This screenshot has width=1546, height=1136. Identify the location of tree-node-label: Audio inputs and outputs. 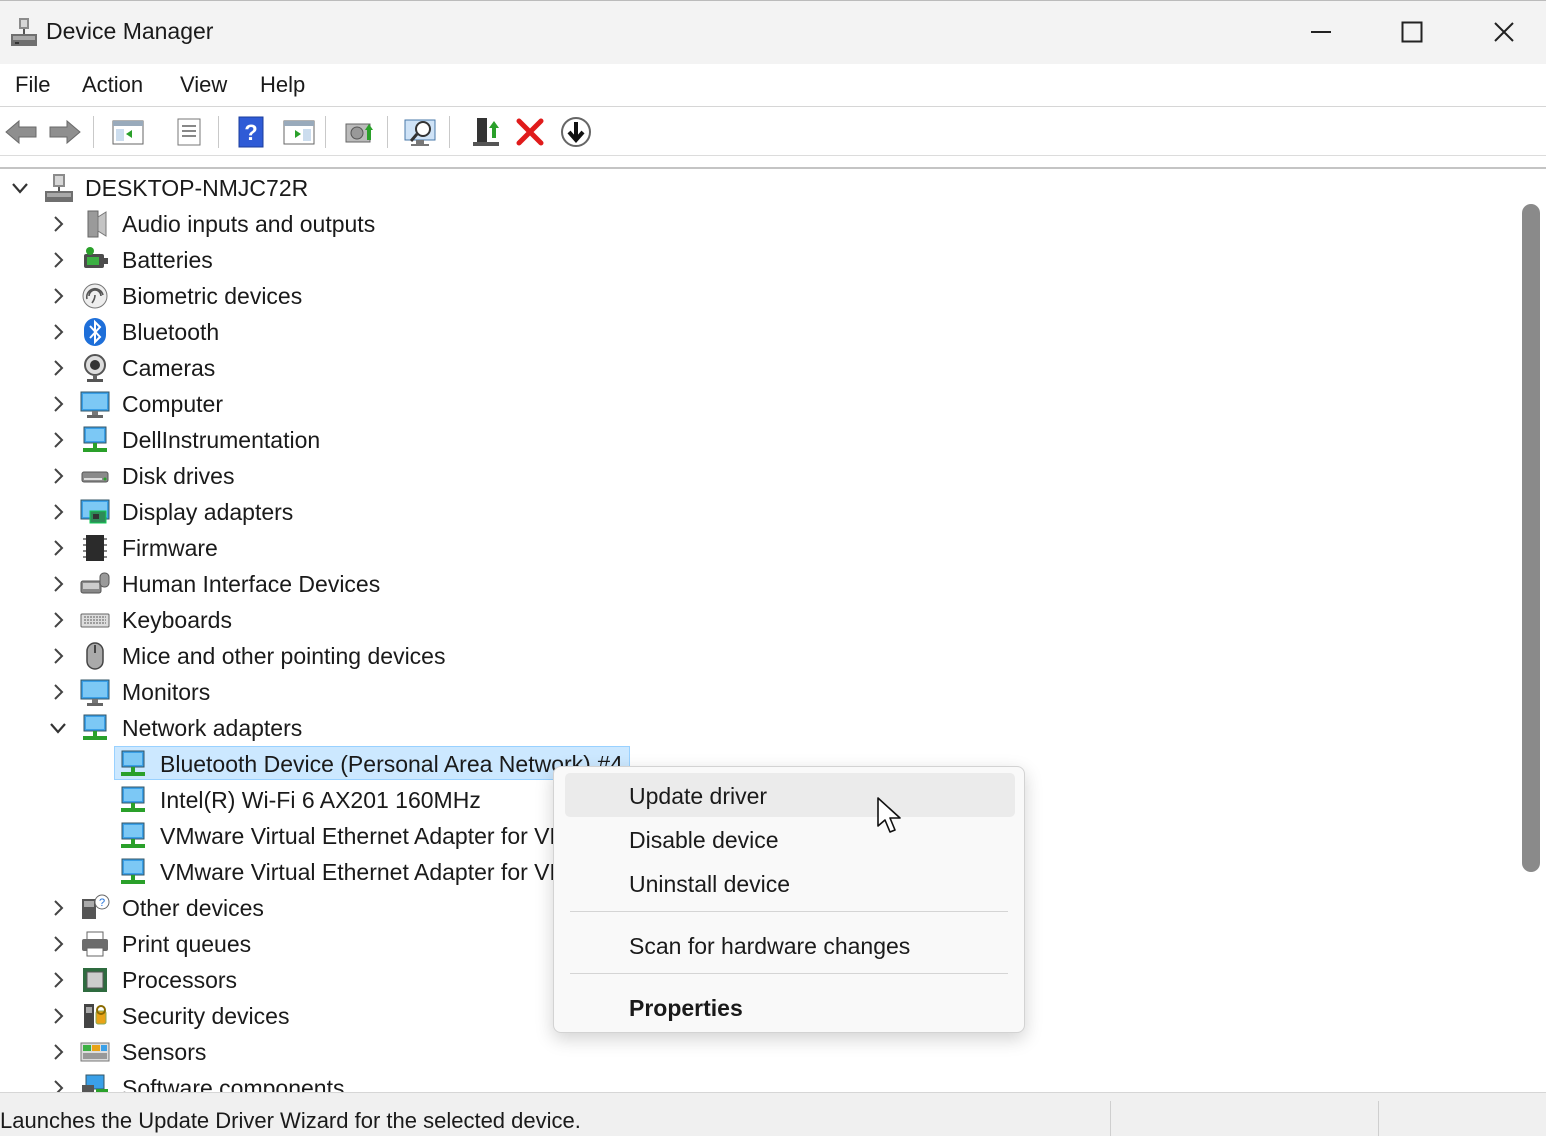
(249, 224).